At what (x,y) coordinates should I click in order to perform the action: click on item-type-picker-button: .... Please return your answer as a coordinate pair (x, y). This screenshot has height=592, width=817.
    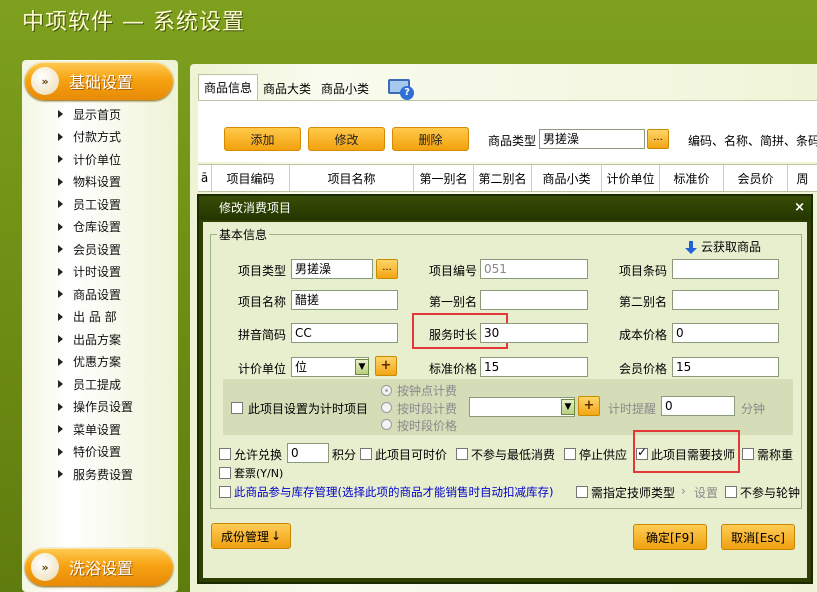
    Looking at the image, I should click on (387, 269).